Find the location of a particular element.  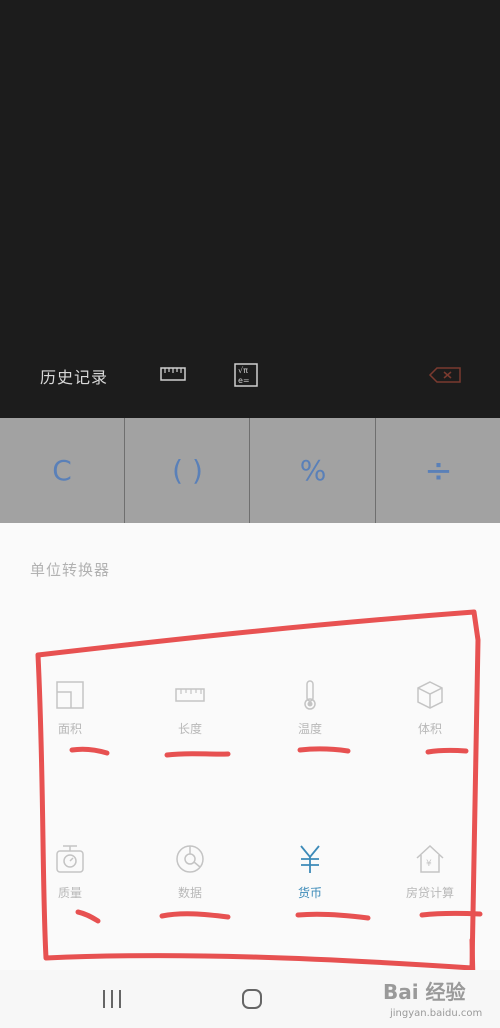

data-icon is located at coordinates (190, 859).